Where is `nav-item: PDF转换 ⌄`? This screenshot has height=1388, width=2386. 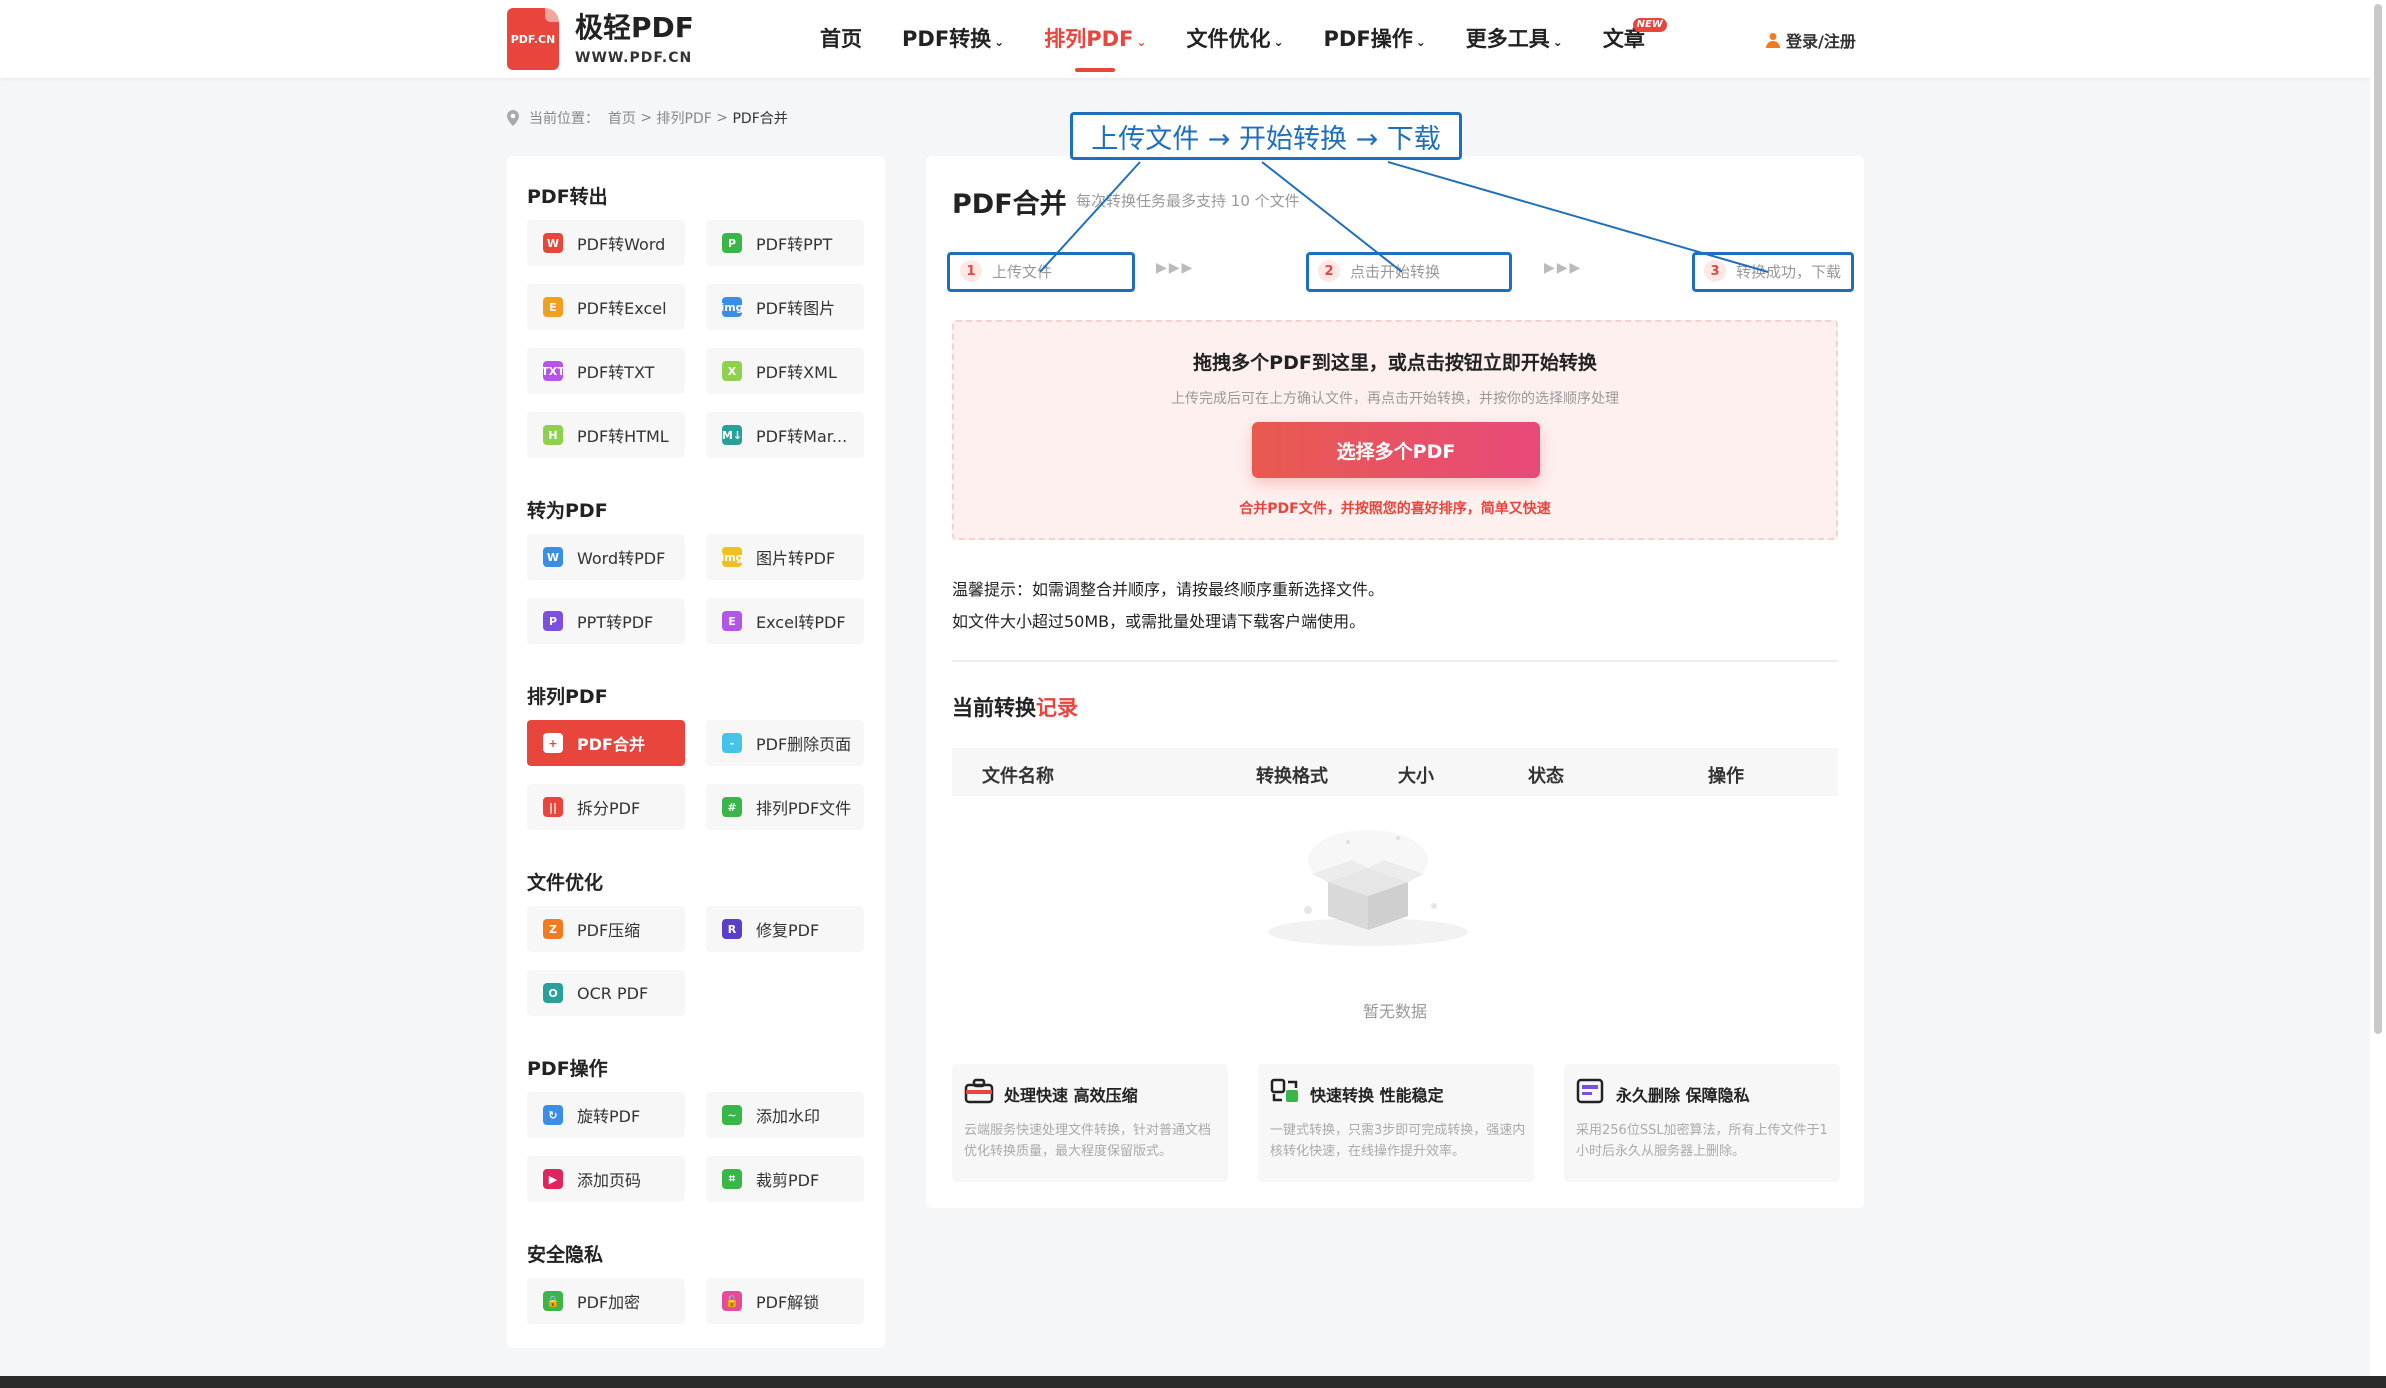 nav-item: PDF转换 ⌄ is located at coordinates (953, 39).